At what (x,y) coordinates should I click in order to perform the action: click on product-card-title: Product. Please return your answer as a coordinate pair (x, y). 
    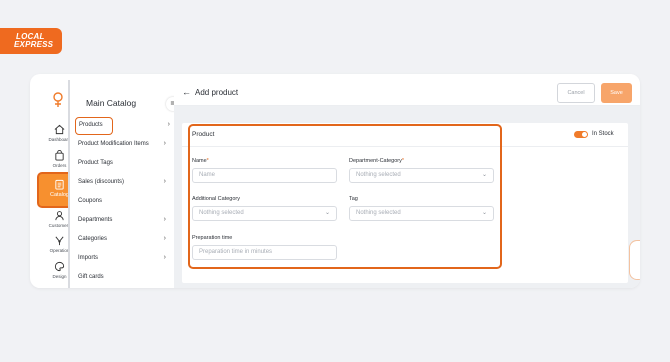
    Looking at the image, I should click on (203, 134).